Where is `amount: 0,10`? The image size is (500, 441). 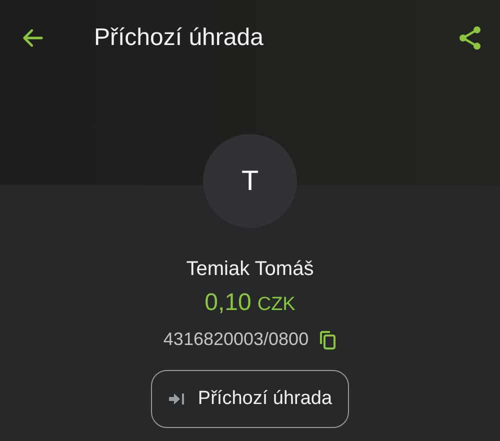
amount: 0,10 is located at coordinates (228, 303).